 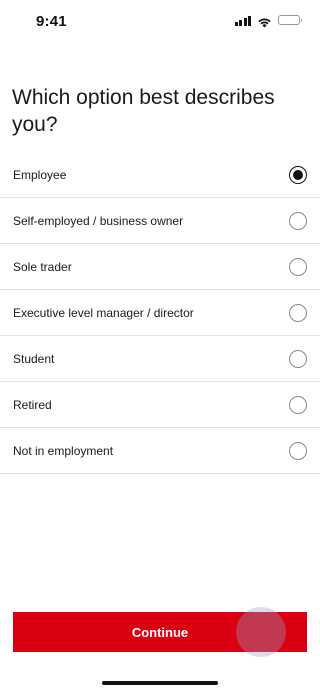 I want to click on home-indicator, so click(x=160, y=683).